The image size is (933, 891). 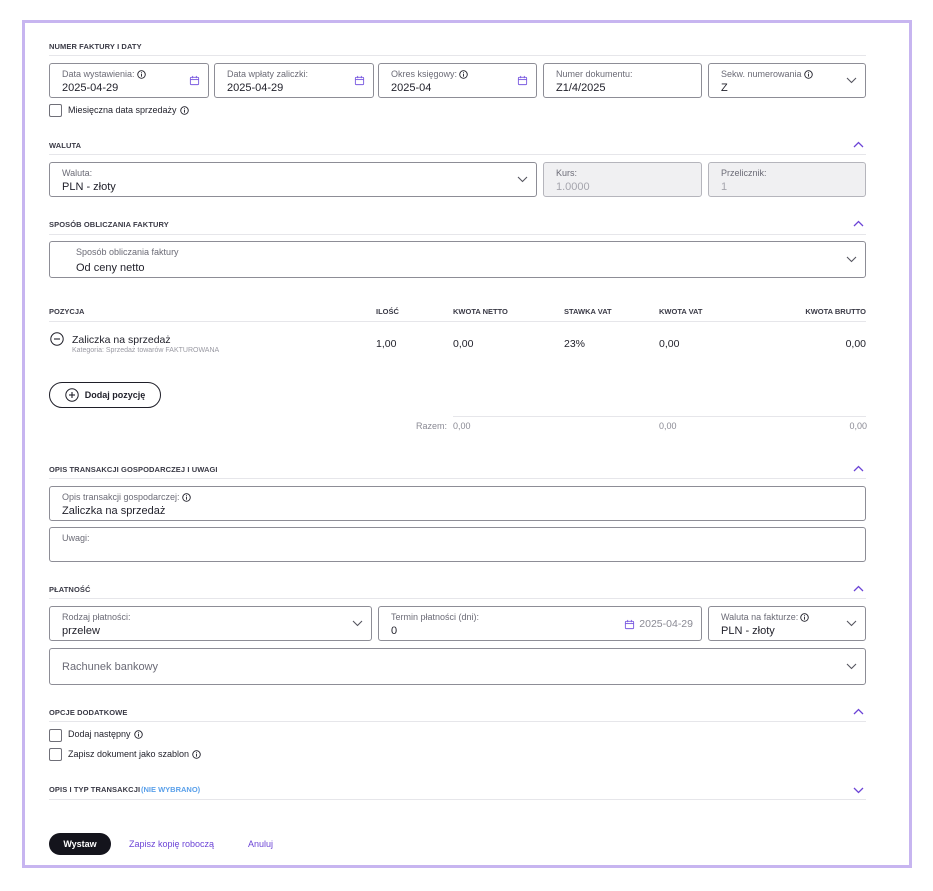 I want to click on section-title-transaction-type: OPIS I TYP TRANSAKCJI, so click(x=94, y=789).